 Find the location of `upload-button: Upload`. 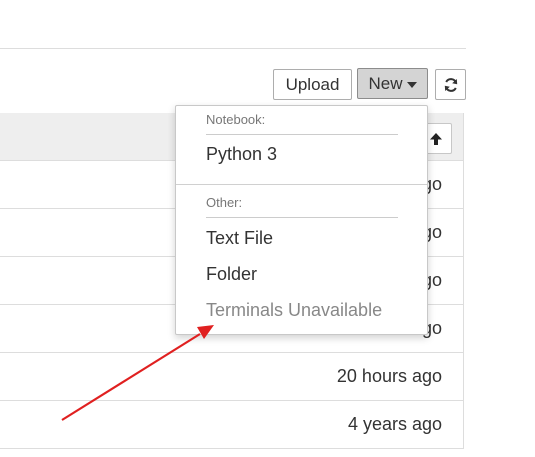

upload-button: Upload is located at coordinates (312, 84).